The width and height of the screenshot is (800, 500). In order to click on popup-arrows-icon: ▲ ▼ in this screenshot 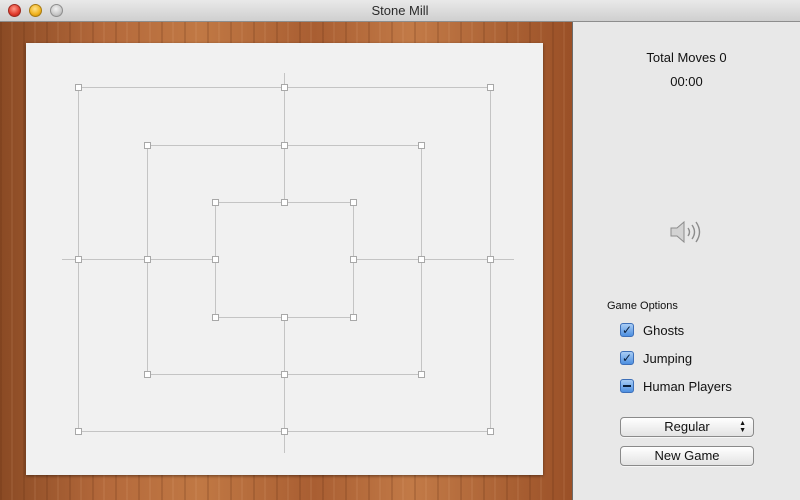, I will do `click(742, 427)`.